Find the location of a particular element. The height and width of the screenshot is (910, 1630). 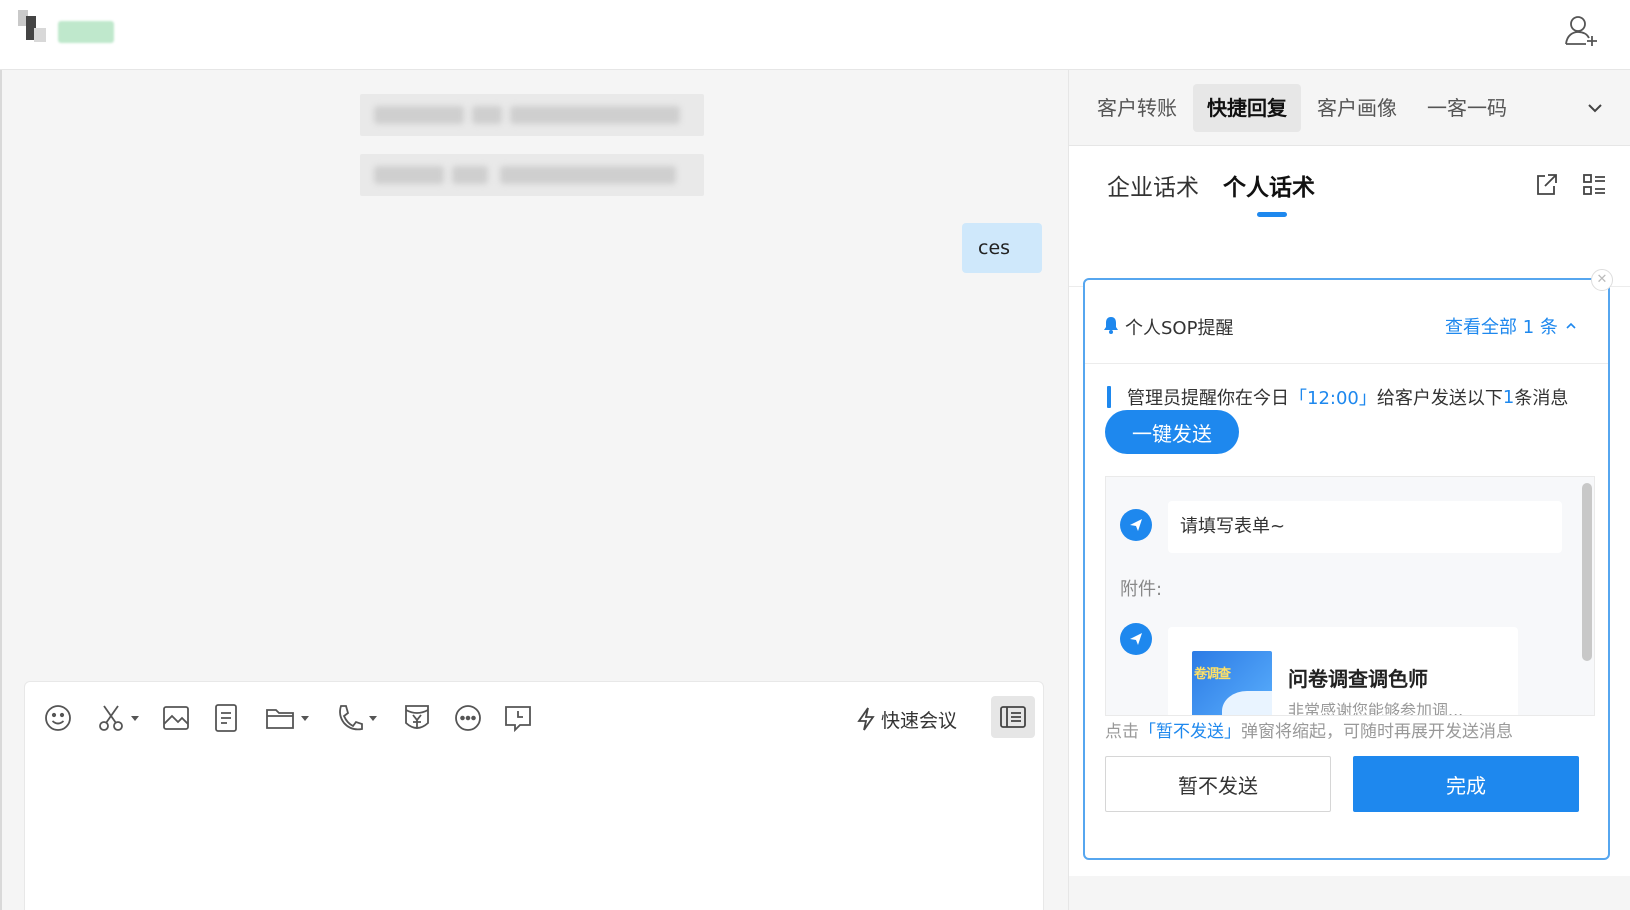

thumbnail-label: 卷调查 is located at coordinates (1212, 674).